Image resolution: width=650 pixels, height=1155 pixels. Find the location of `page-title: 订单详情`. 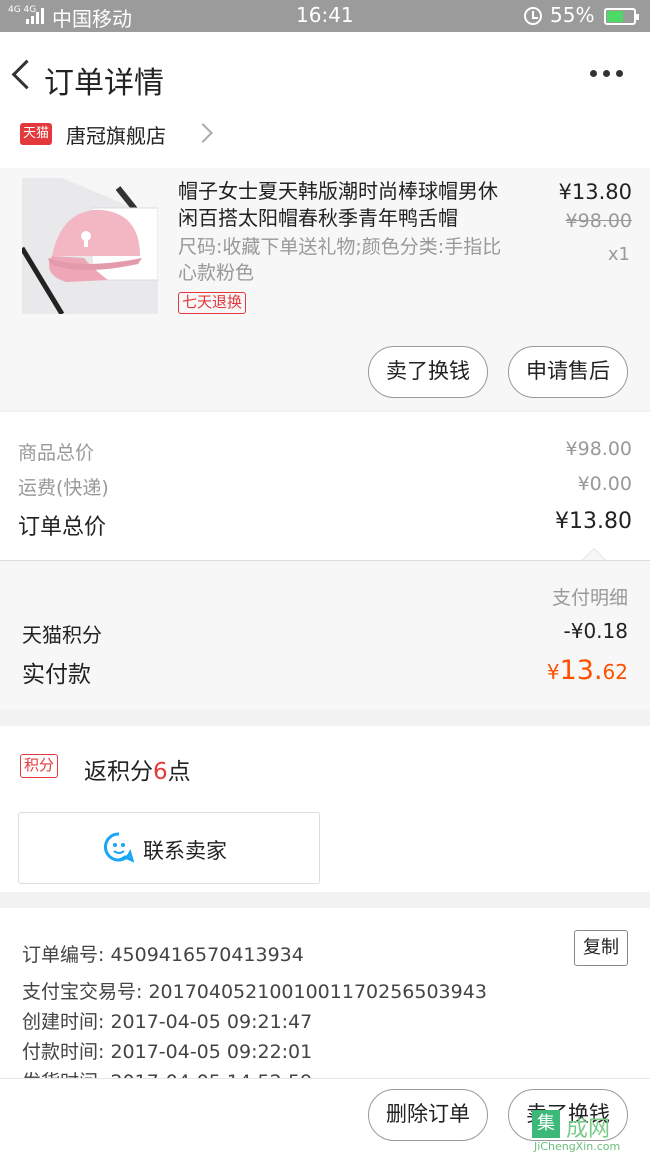

page-title: 订单详情 is located at coordinates (104, 83).